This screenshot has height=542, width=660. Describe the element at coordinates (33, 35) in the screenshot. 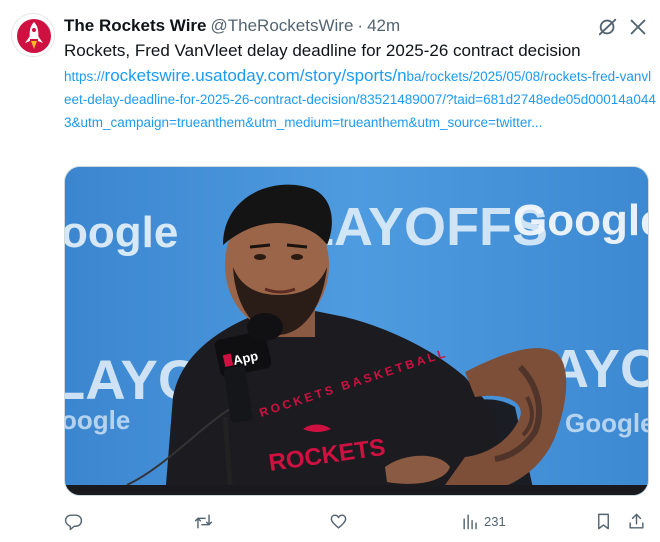

I see `rockets-logo-icon` at that location.